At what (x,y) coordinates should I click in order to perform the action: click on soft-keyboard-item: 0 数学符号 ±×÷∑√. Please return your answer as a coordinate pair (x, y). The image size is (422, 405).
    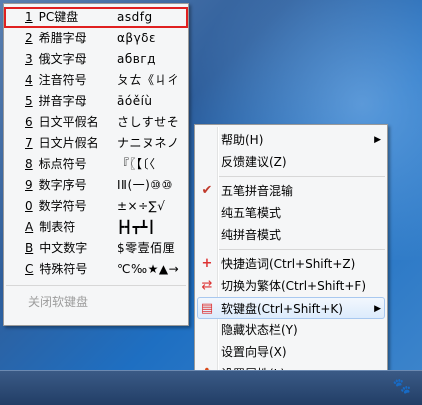
    Looking at the image, I should click on (96, 206).